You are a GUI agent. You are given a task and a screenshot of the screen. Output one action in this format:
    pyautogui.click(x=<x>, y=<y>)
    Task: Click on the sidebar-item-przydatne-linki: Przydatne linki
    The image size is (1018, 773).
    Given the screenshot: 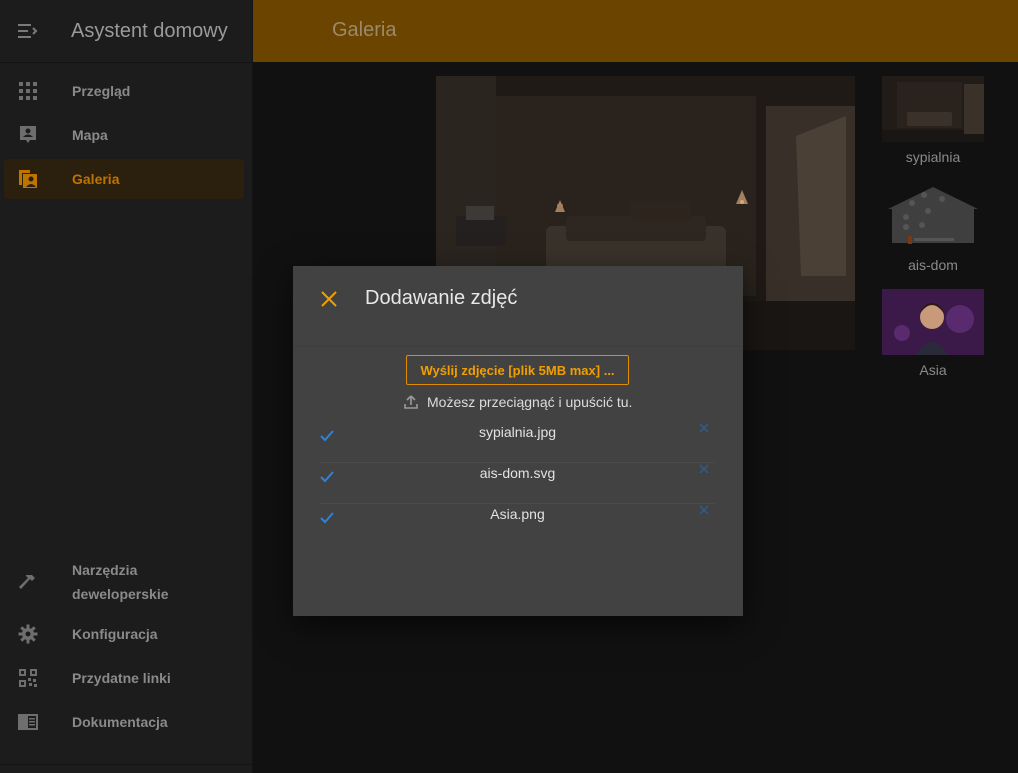 What is the action you would take?
    pyautogui.click(x=124, y=678)
    